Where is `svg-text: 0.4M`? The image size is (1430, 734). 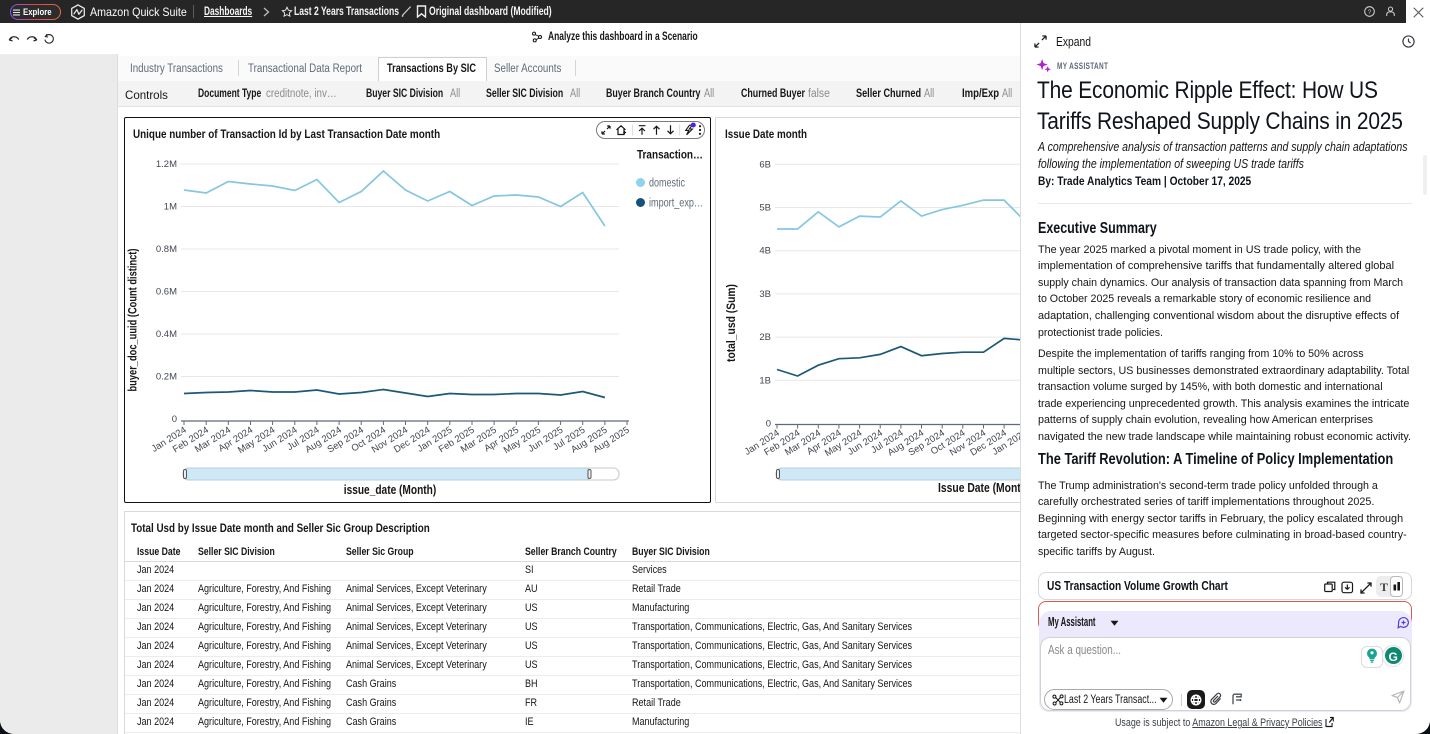 svg-text: 0.4M is located at coordinates (166, 334).